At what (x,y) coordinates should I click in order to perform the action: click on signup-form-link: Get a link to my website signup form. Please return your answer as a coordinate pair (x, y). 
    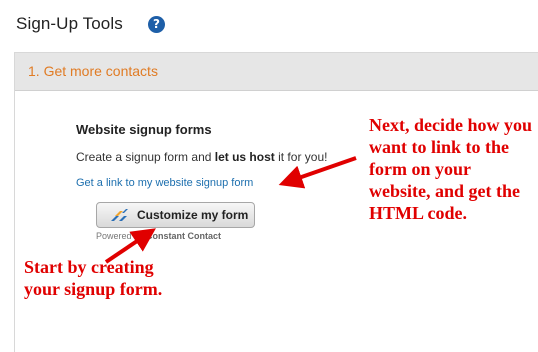
    Looking at the image, I should click on (164, 183).